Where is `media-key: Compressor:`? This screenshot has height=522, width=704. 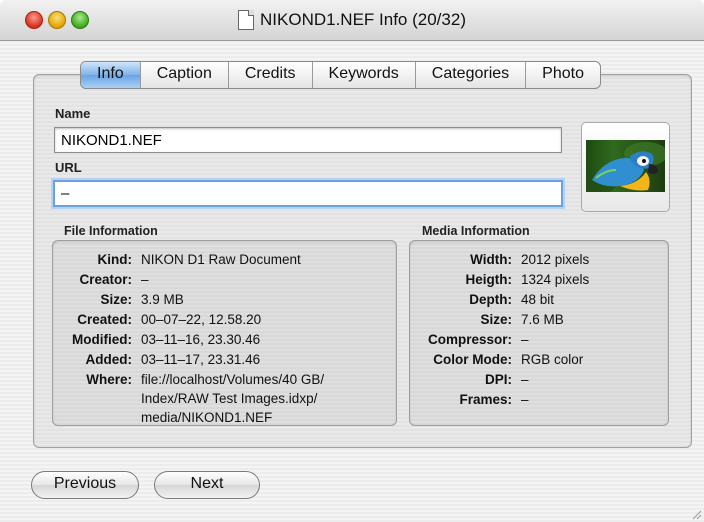 media-key: Compressor: is located at coordinates (469, 339).